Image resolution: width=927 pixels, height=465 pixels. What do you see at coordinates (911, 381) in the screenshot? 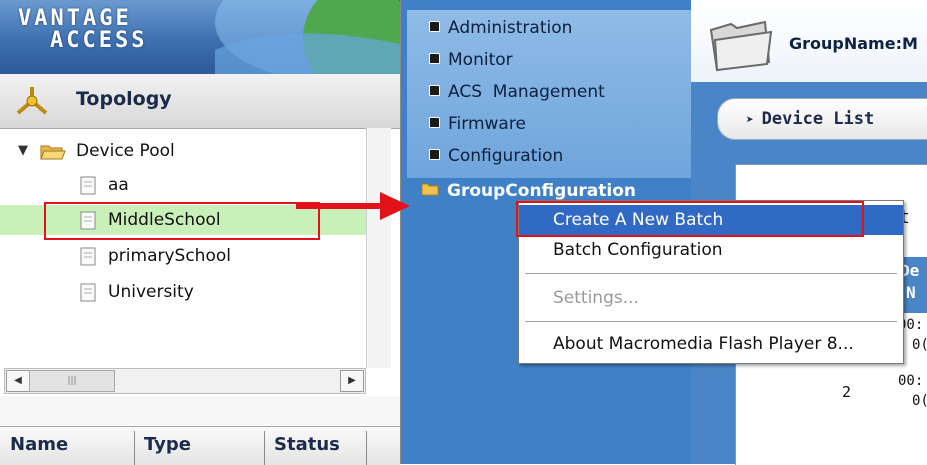
I see `partial-cell: 00:` at bounding box center [911, 381].